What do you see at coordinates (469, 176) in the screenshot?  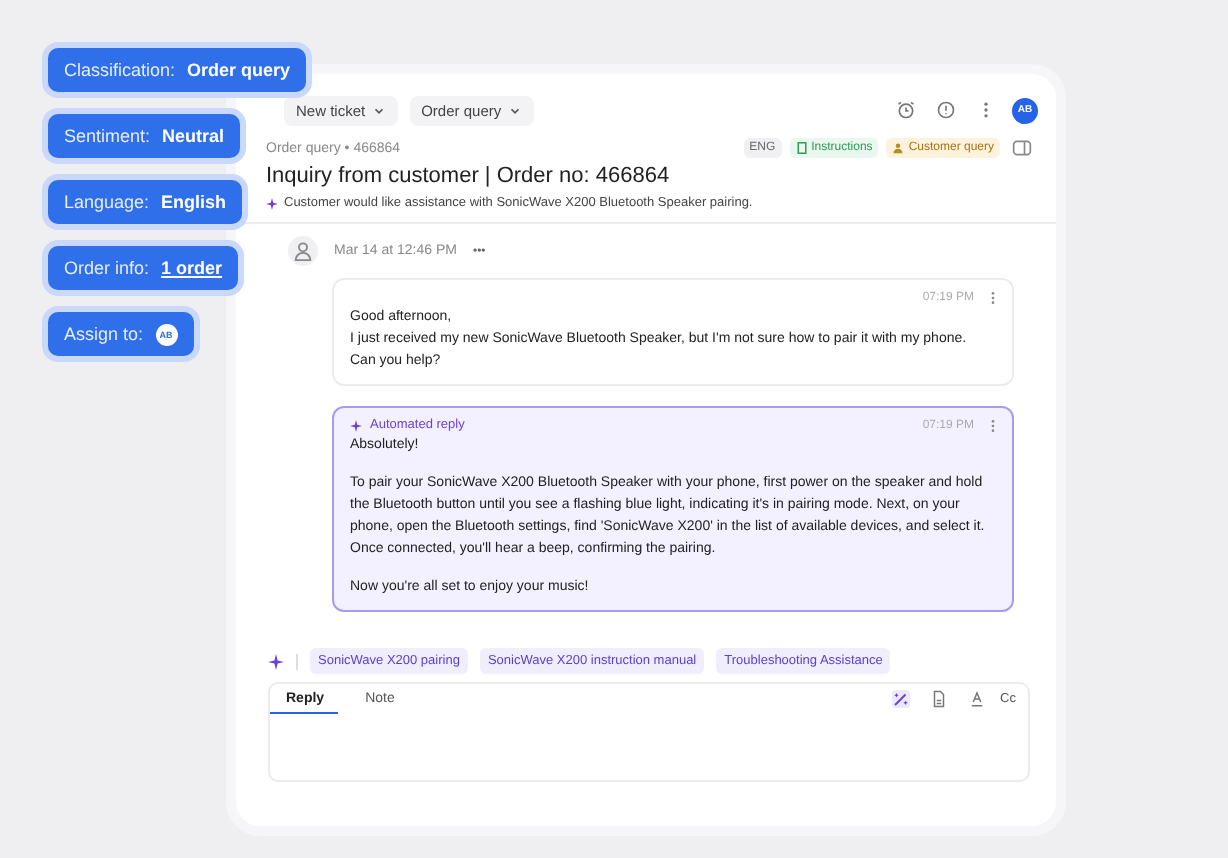 I see `ticket-title: Inquiry from customer | Order no: 466864` at bounding box center [469, 176].